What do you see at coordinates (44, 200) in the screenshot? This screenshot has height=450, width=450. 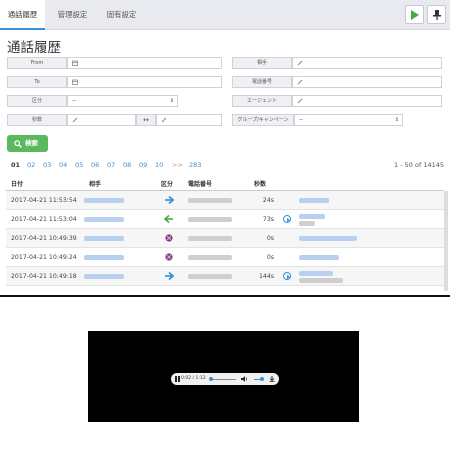 I see `row-date: 2017-04-21 11:53:54` at bounding box center [44, 200].